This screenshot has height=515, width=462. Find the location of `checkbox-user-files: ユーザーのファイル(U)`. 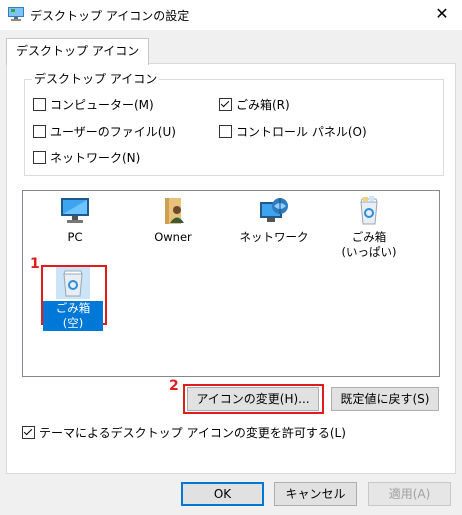

checkbox-user-files: ユーザーのファイル(U) is located at coordinates (104, 131).